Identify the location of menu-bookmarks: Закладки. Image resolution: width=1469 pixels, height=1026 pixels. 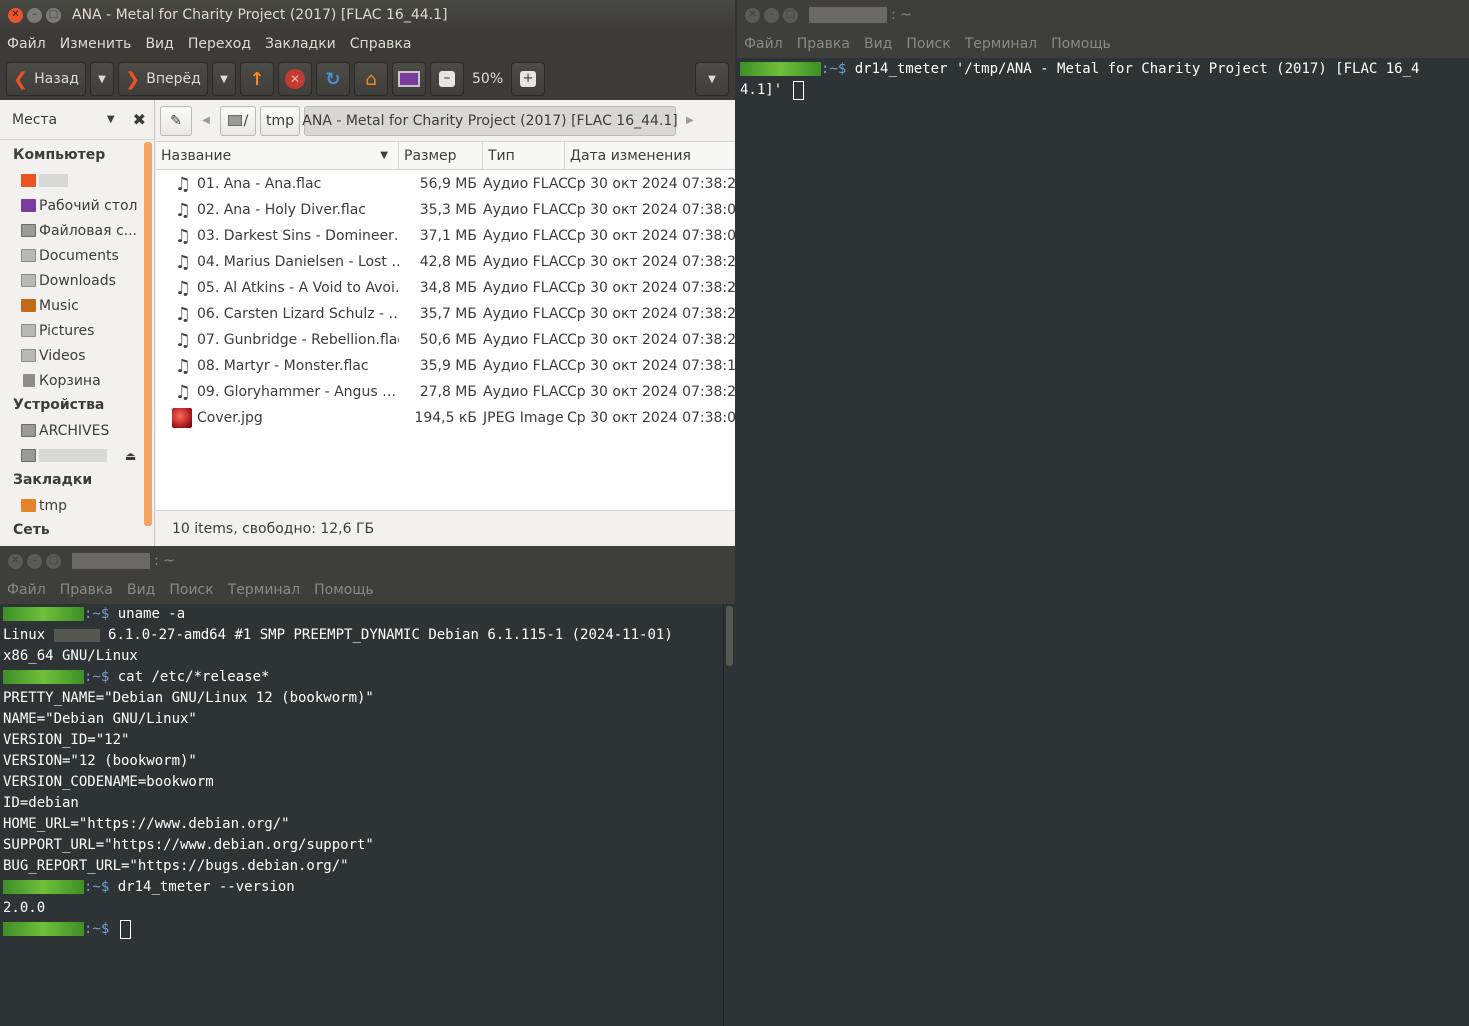
(300, 44).